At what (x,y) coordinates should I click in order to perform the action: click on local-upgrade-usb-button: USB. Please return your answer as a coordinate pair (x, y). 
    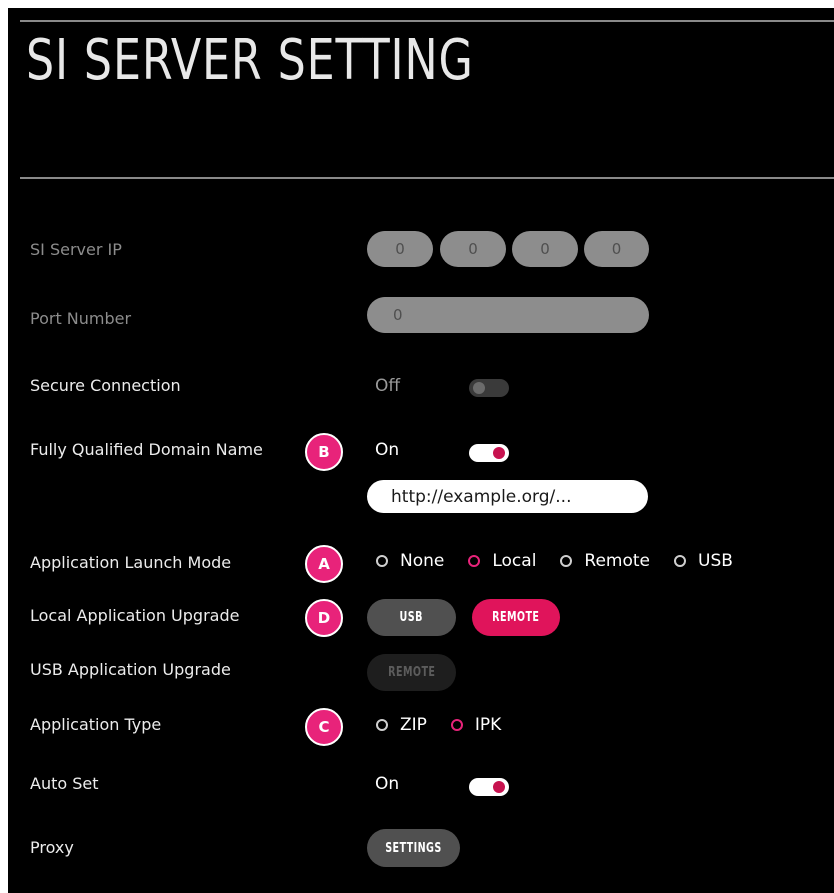
    Looking at the image, I should click on (411, 617).